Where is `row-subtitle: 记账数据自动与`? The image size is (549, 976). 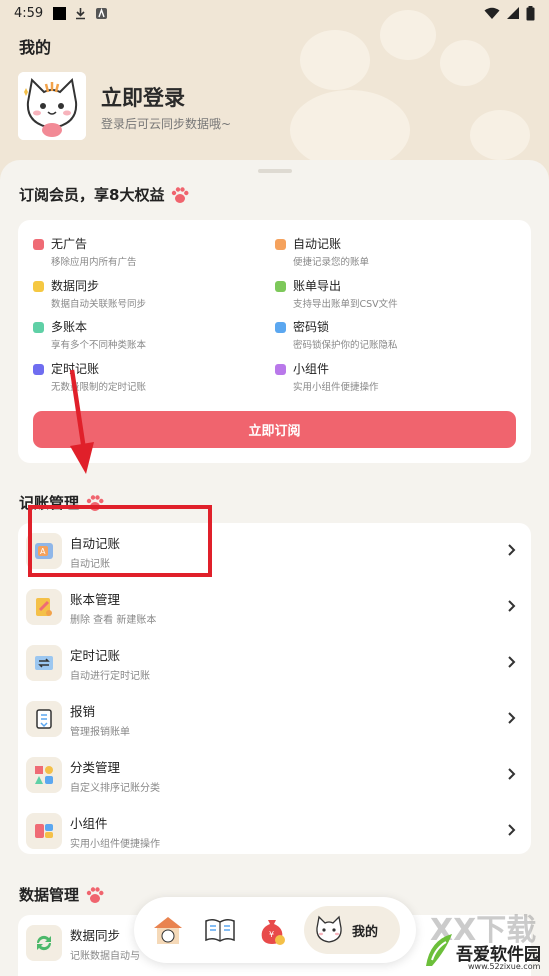
row-subtitle: 记账数据自动与 is located at coordinates (105, 956).